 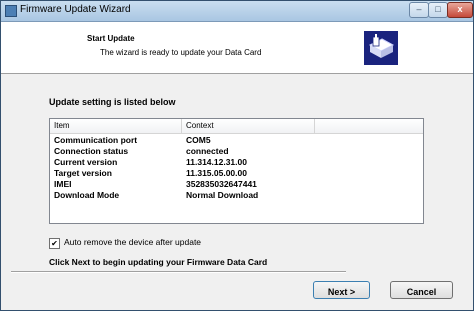 I want to click on close-button: x, so click(x=460, y=10).